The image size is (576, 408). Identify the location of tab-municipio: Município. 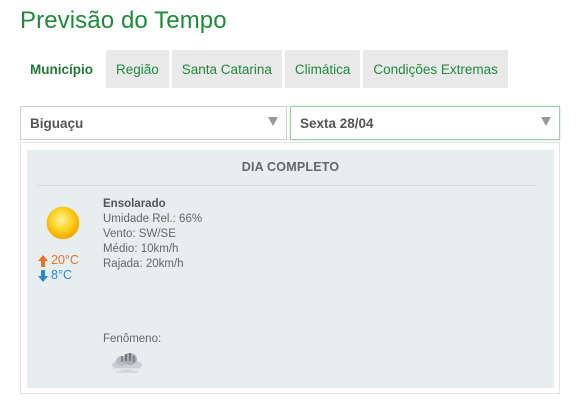
(61, 69).